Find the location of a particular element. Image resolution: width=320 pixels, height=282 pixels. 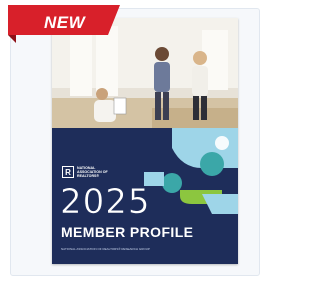

realtors-logo: R NATIONAL ASSOCIATION OF REALTORS® is located at coordinates (89, 172).